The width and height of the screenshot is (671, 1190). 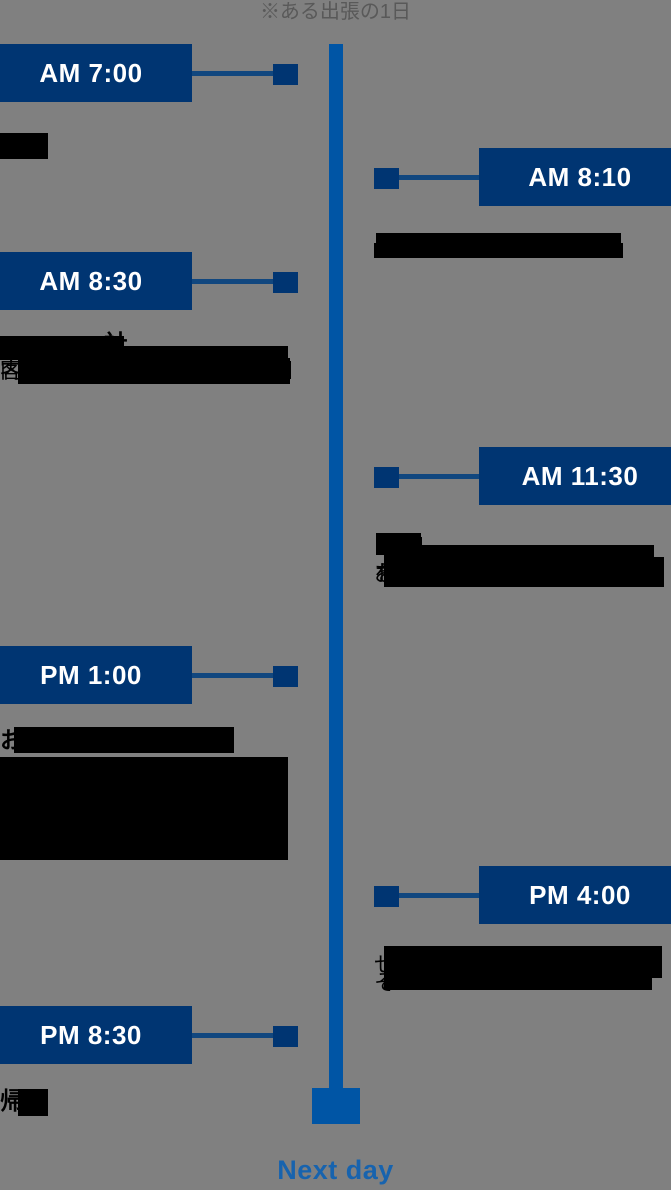 I want to click on time-label: AM 8:10, so click(x=575, y=177).